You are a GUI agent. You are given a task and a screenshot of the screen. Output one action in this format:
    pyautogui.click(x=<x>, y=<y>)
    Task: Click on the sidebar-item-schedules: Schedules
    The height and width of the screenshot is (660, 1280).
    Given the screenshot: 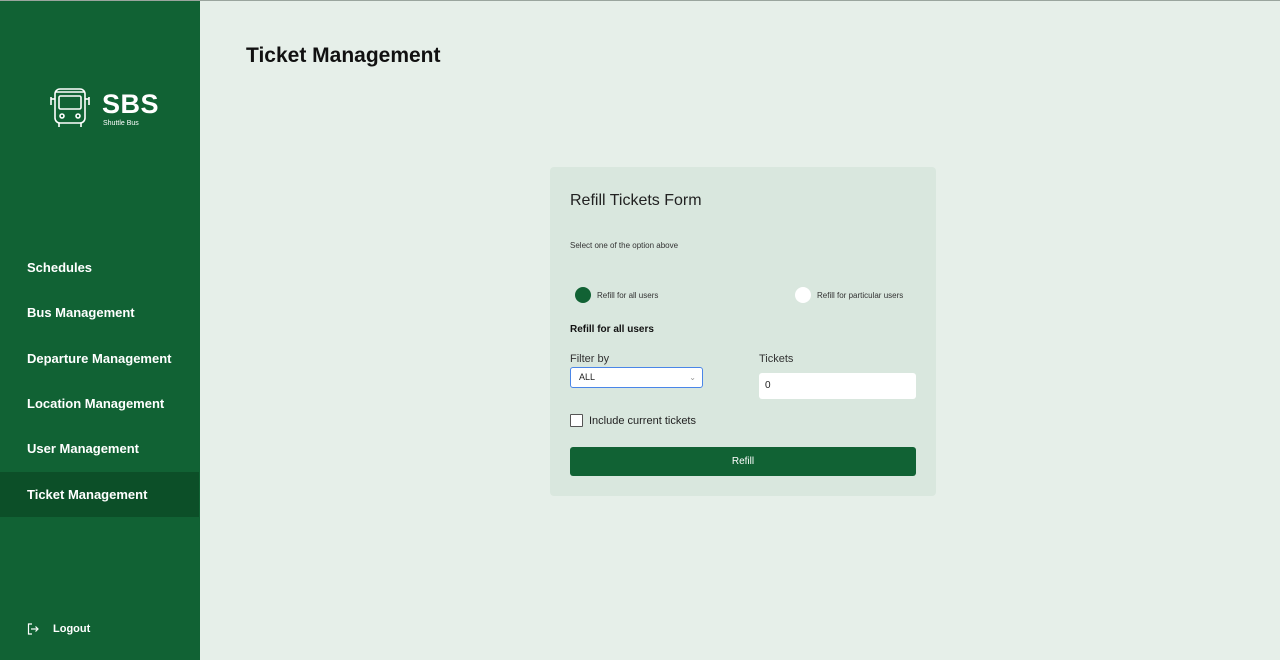 What is the action you would take?
    pyautogui.click(x=99, y=267)
    